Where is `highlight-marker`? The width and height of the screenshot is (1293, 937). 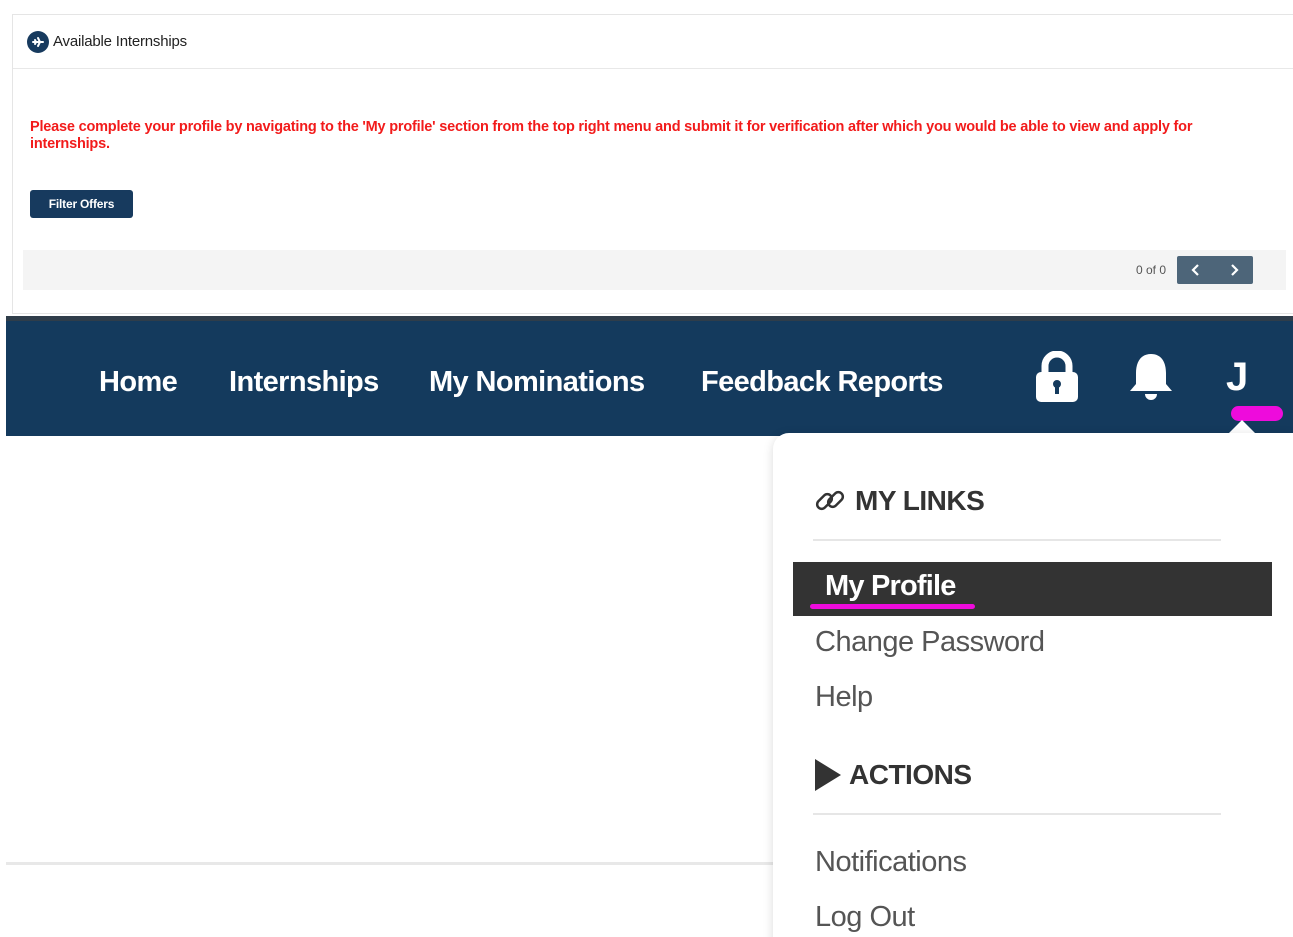
highlight-marker is located at coordinates (1257, 413).